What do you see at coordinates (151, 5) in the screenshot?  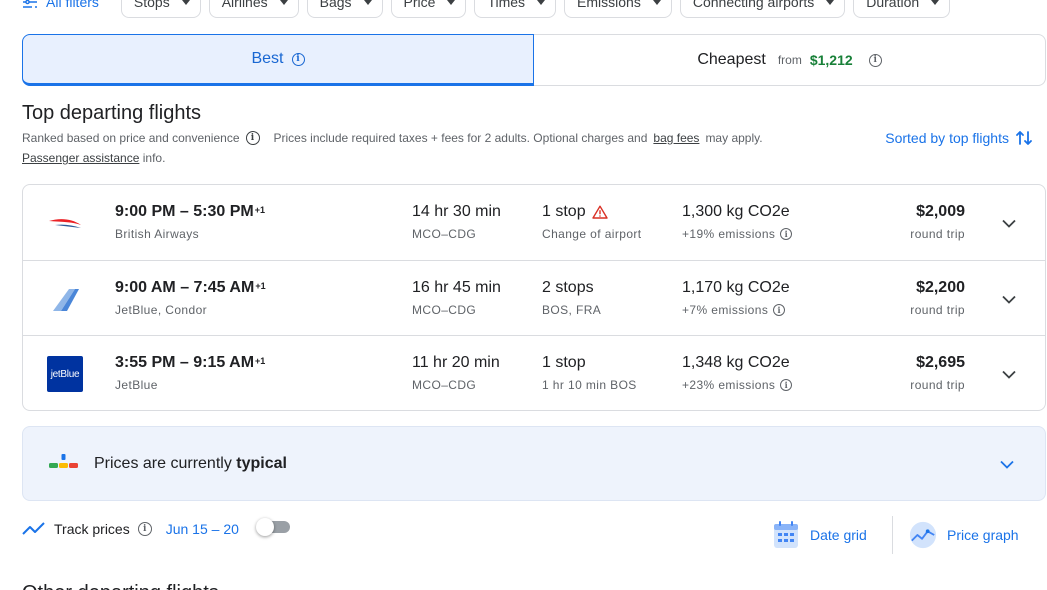 I see `chip-label: Stops` at bounding box center [151, 5].